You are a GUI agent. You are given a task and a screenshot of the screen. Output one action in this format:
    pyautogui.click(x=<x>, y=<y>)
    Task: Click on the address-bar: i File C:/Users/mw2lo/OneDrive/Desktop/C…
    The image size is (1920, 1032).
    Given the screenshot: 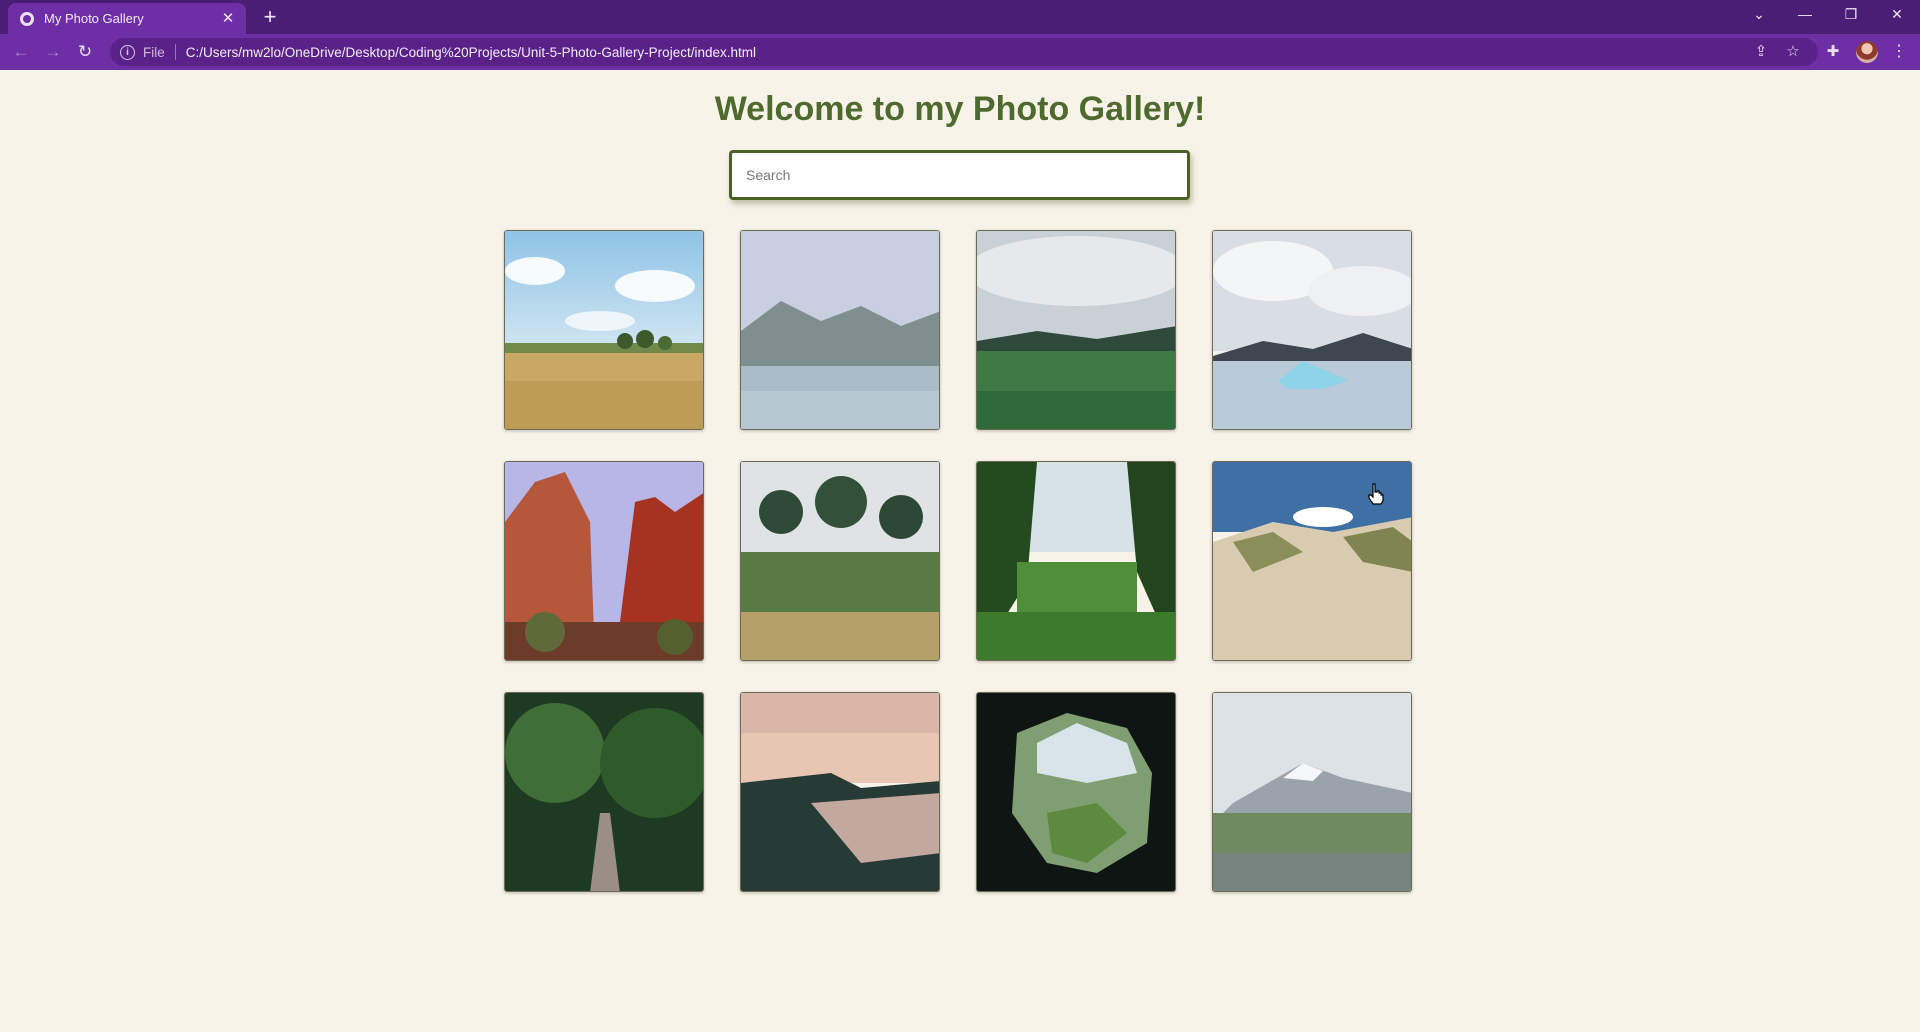 What is the action you would take?
    pyautogui.click(x=964, y=52)
    